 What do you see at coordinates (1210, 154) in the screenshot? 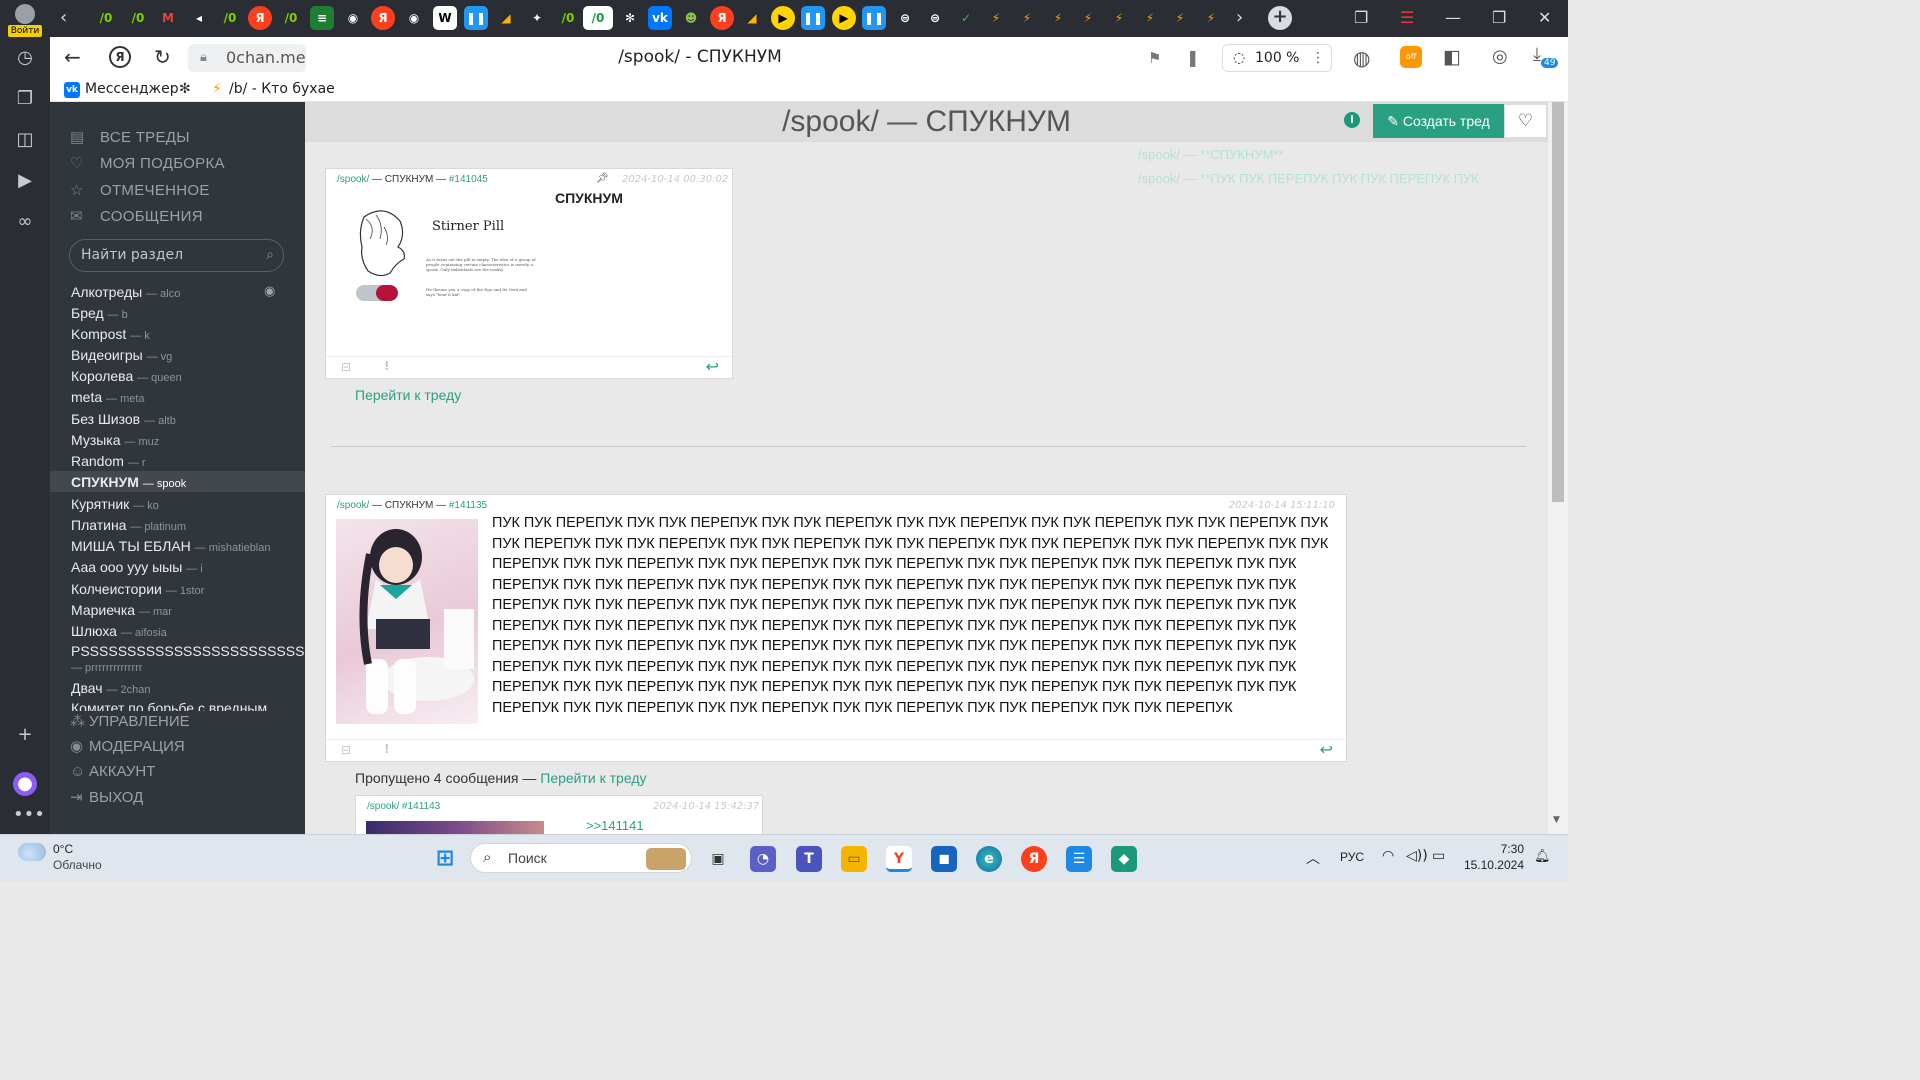
I see `recent-thread-link: /spook/ — **СПУКНУМ**` at bounding box center [1210, 154].